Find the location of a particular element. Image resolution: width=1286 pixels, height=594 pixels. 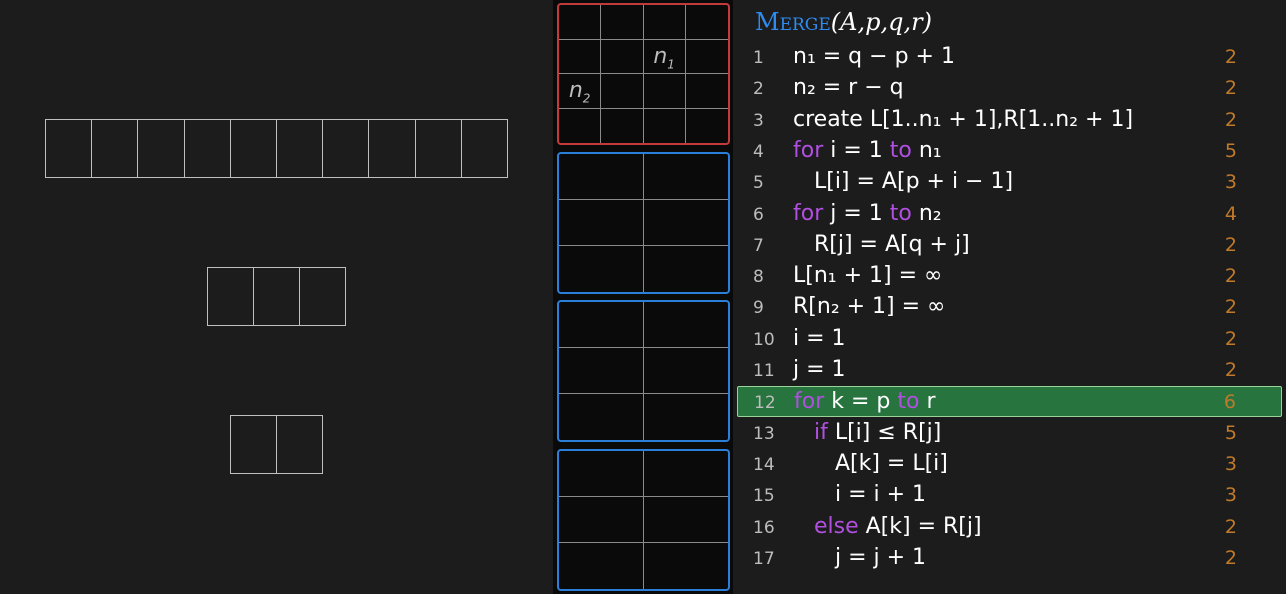

code-text: R[j] = A[q + j] is located at coordinates (881, 244).